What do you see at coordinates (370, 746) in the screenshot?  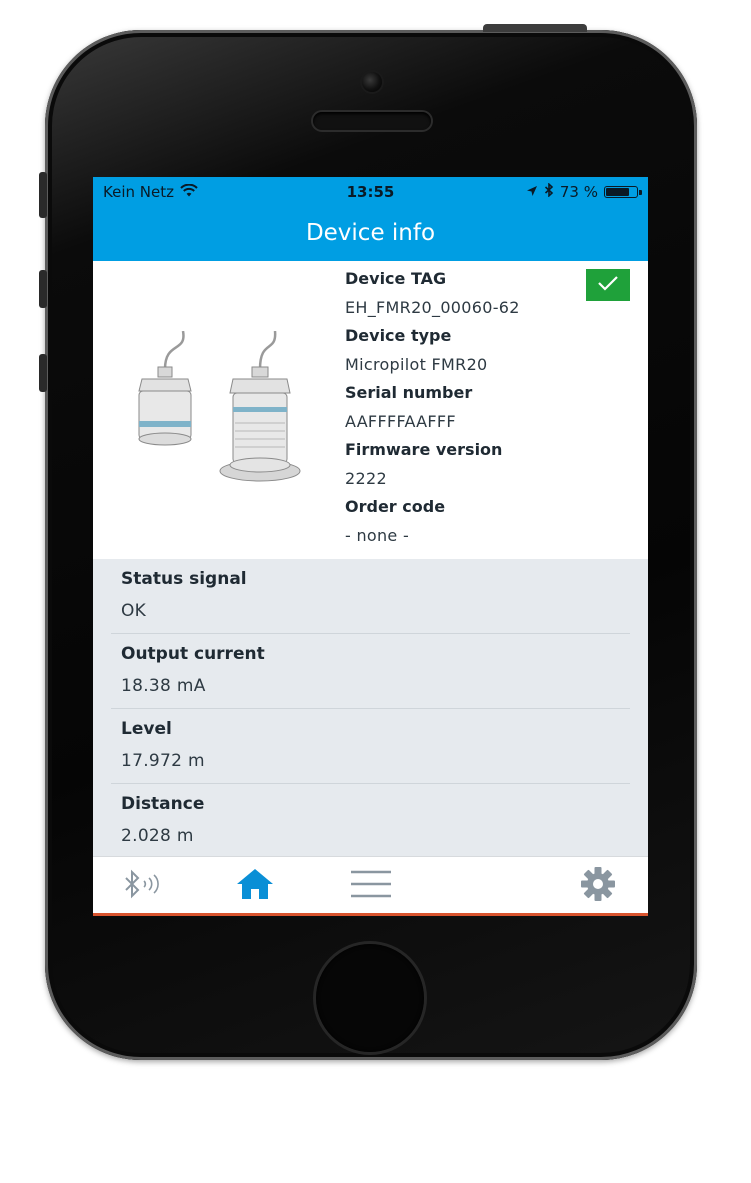 I see `list-item: Level 17.972 m` at bounding box center [370, 746].